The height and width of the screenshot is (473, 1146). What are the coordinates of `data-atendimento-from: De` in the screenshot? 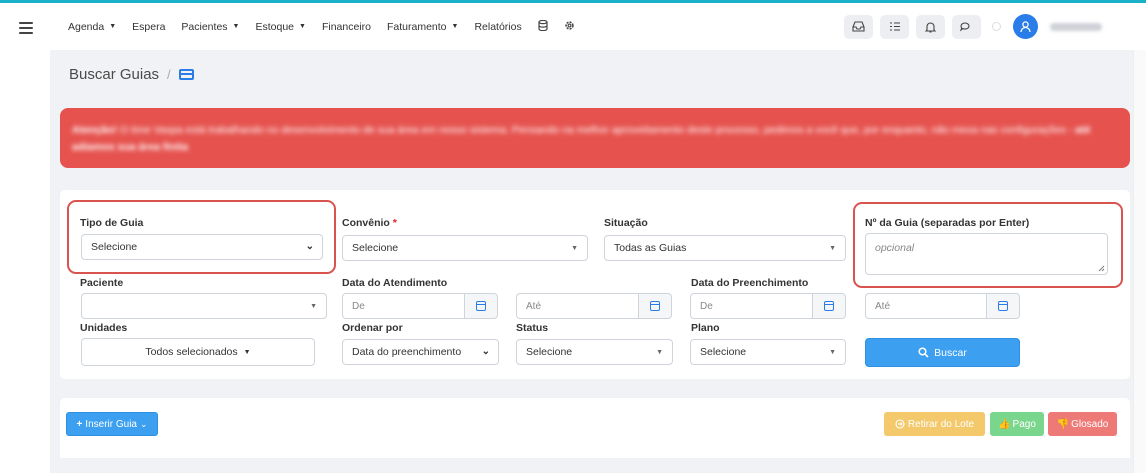 It's located at (420, 306).